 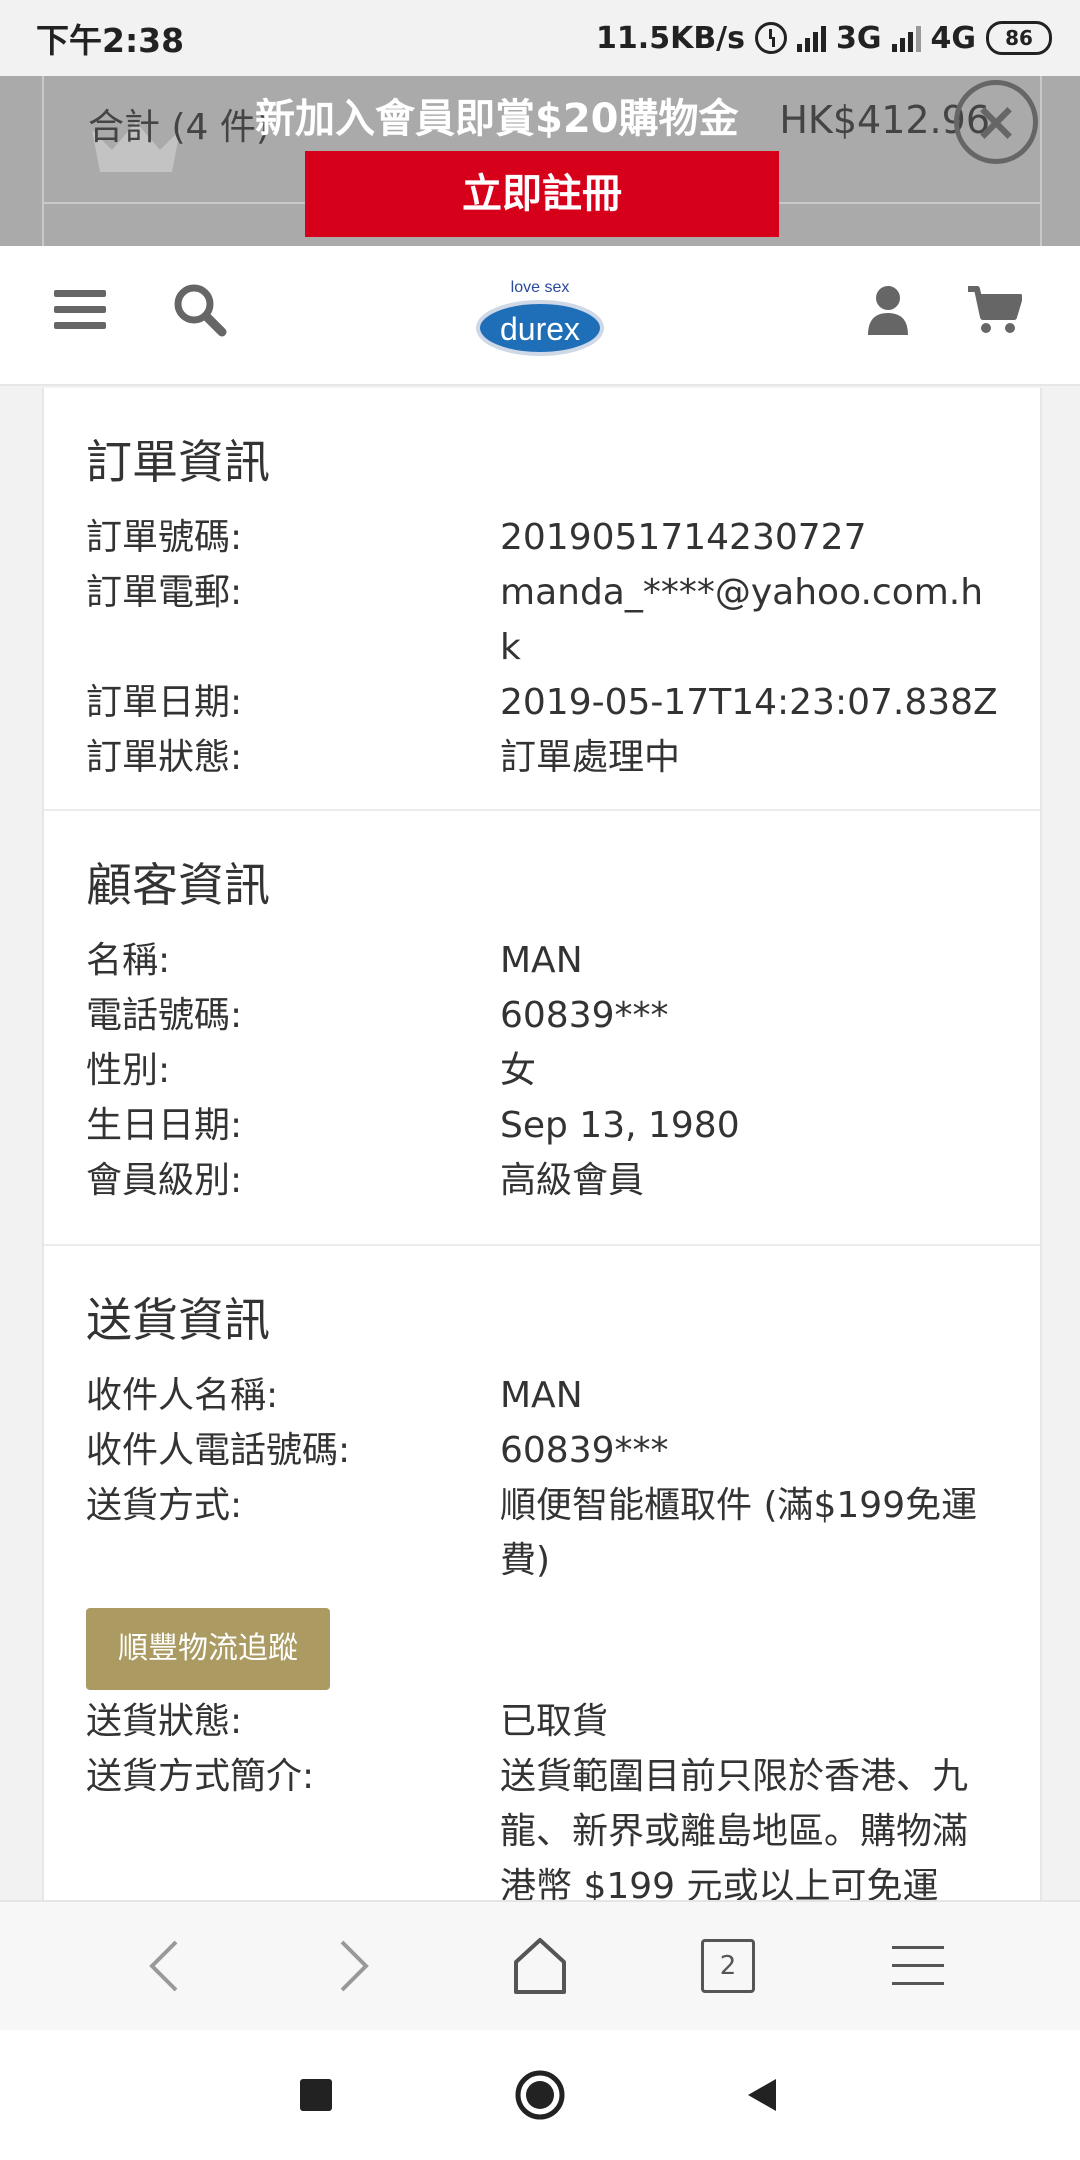 I want to click on info-label: 訂單日期:, so click(x=164, y=702).